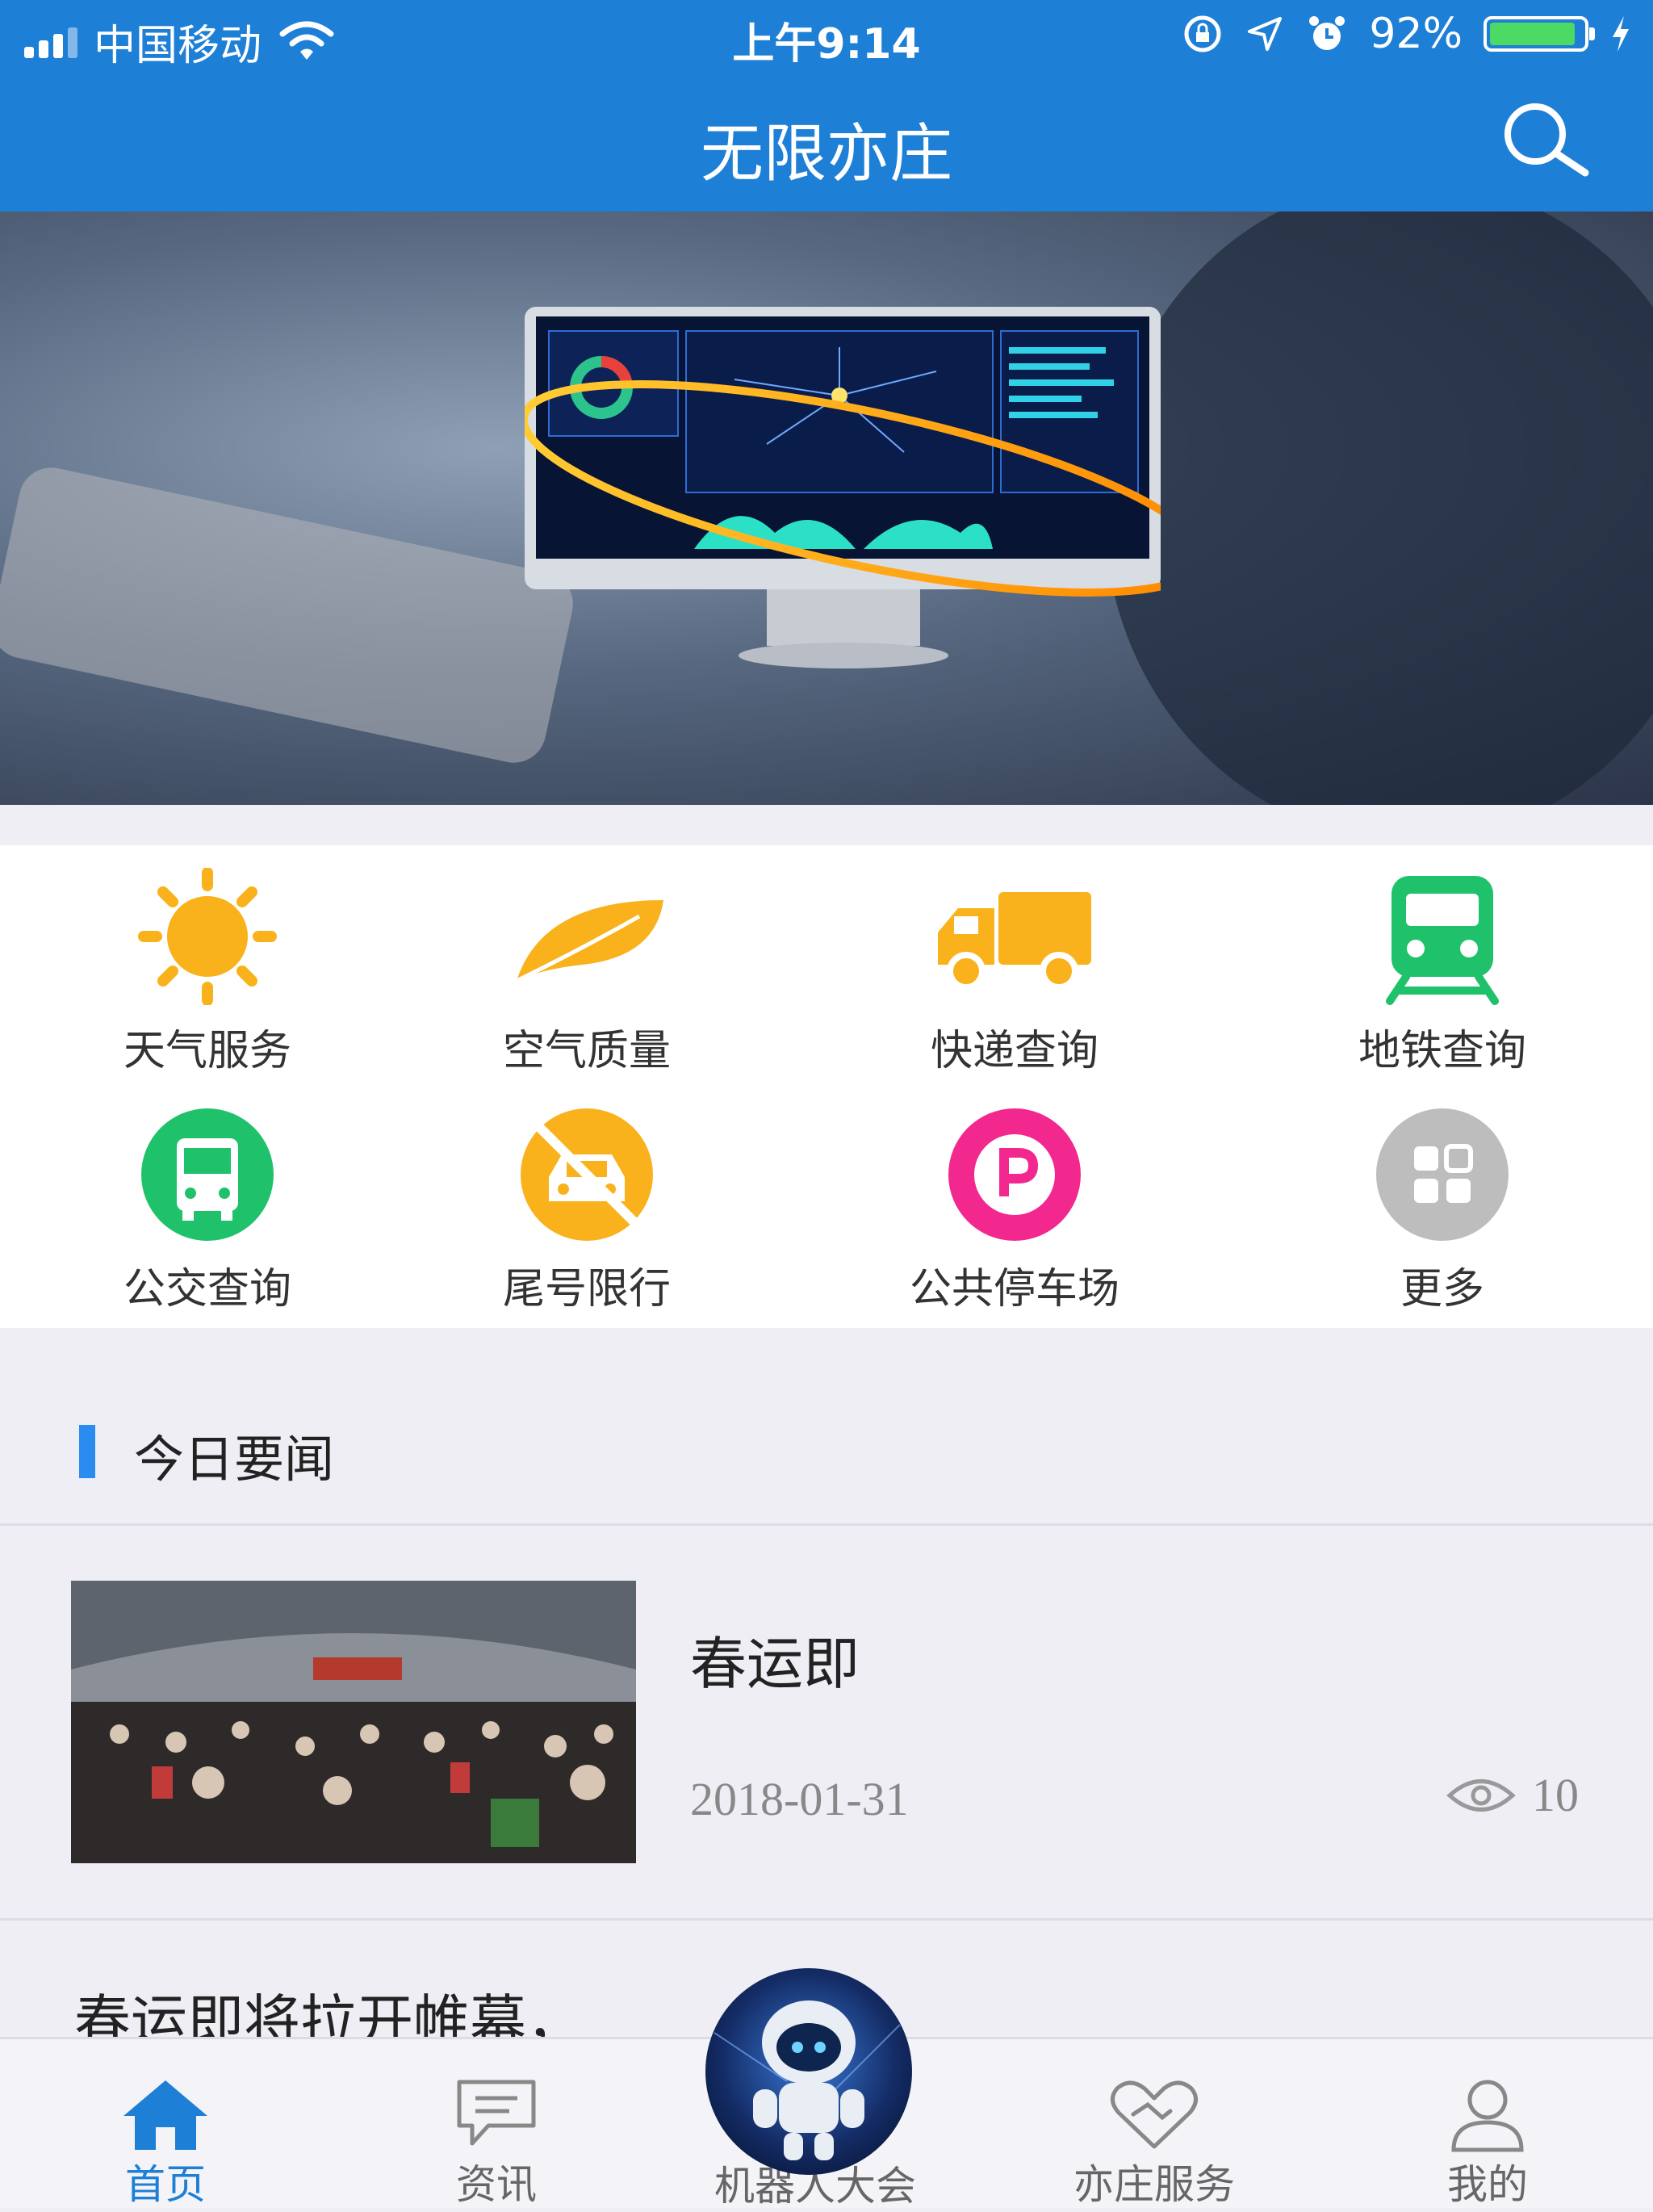  I want to click on eye-icon, so click(1481, 1795).